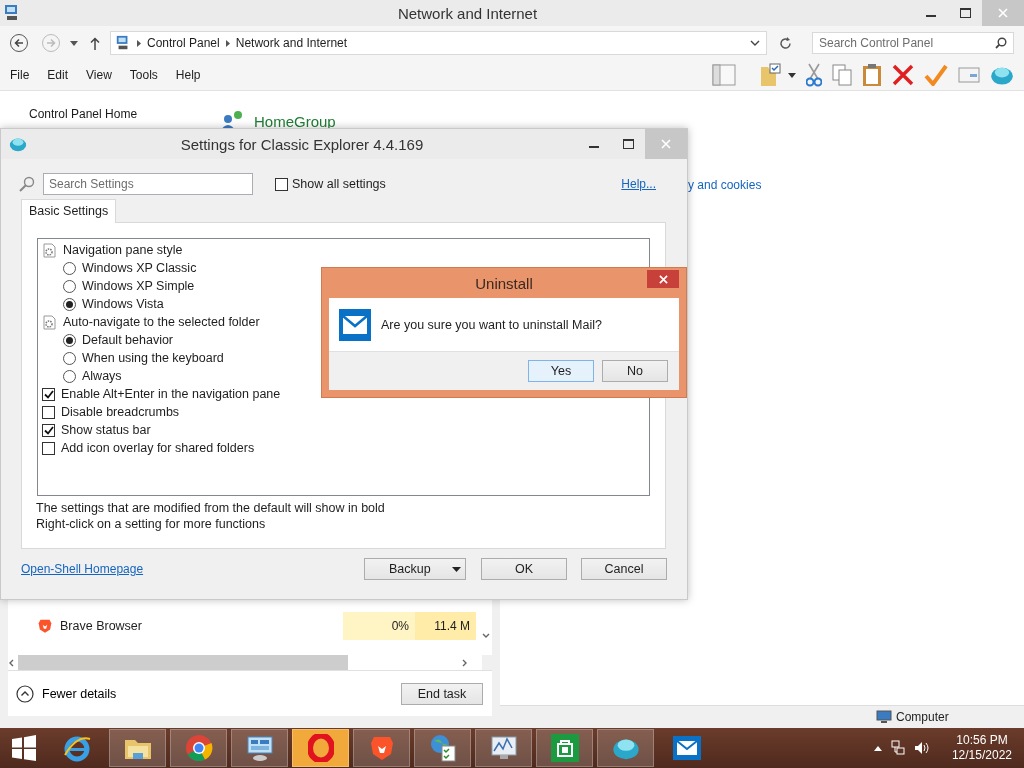  I want to click on performance-monitor-icon, so click(503, 748).